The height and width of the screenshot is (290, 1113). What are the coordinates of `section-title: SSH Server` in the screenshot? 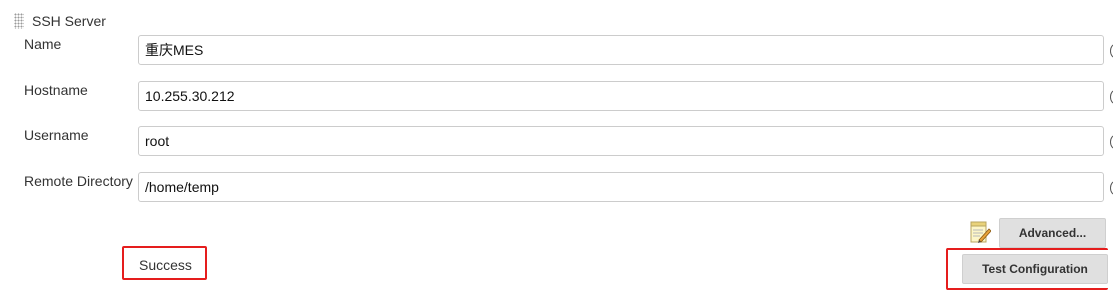 It's located at (69, 21).